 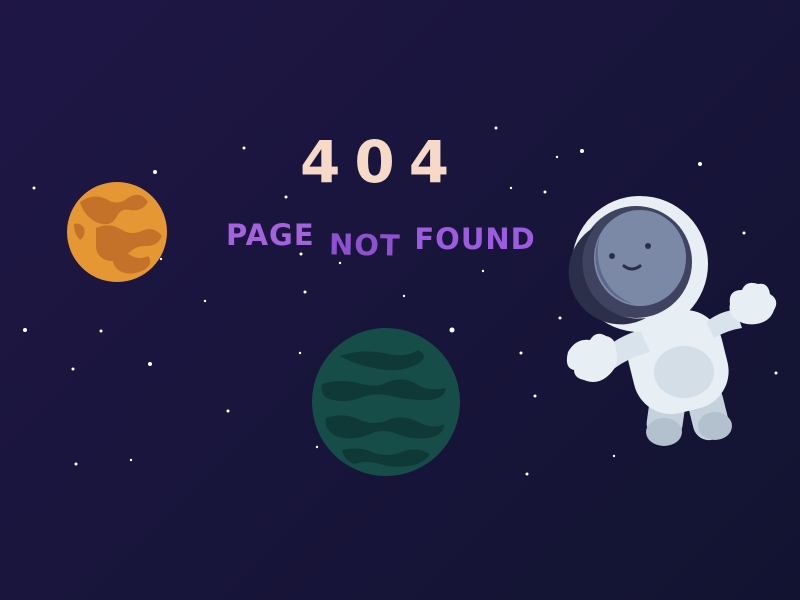 I want to click on message-word-page: PAGE, so click(x=270, y=235).